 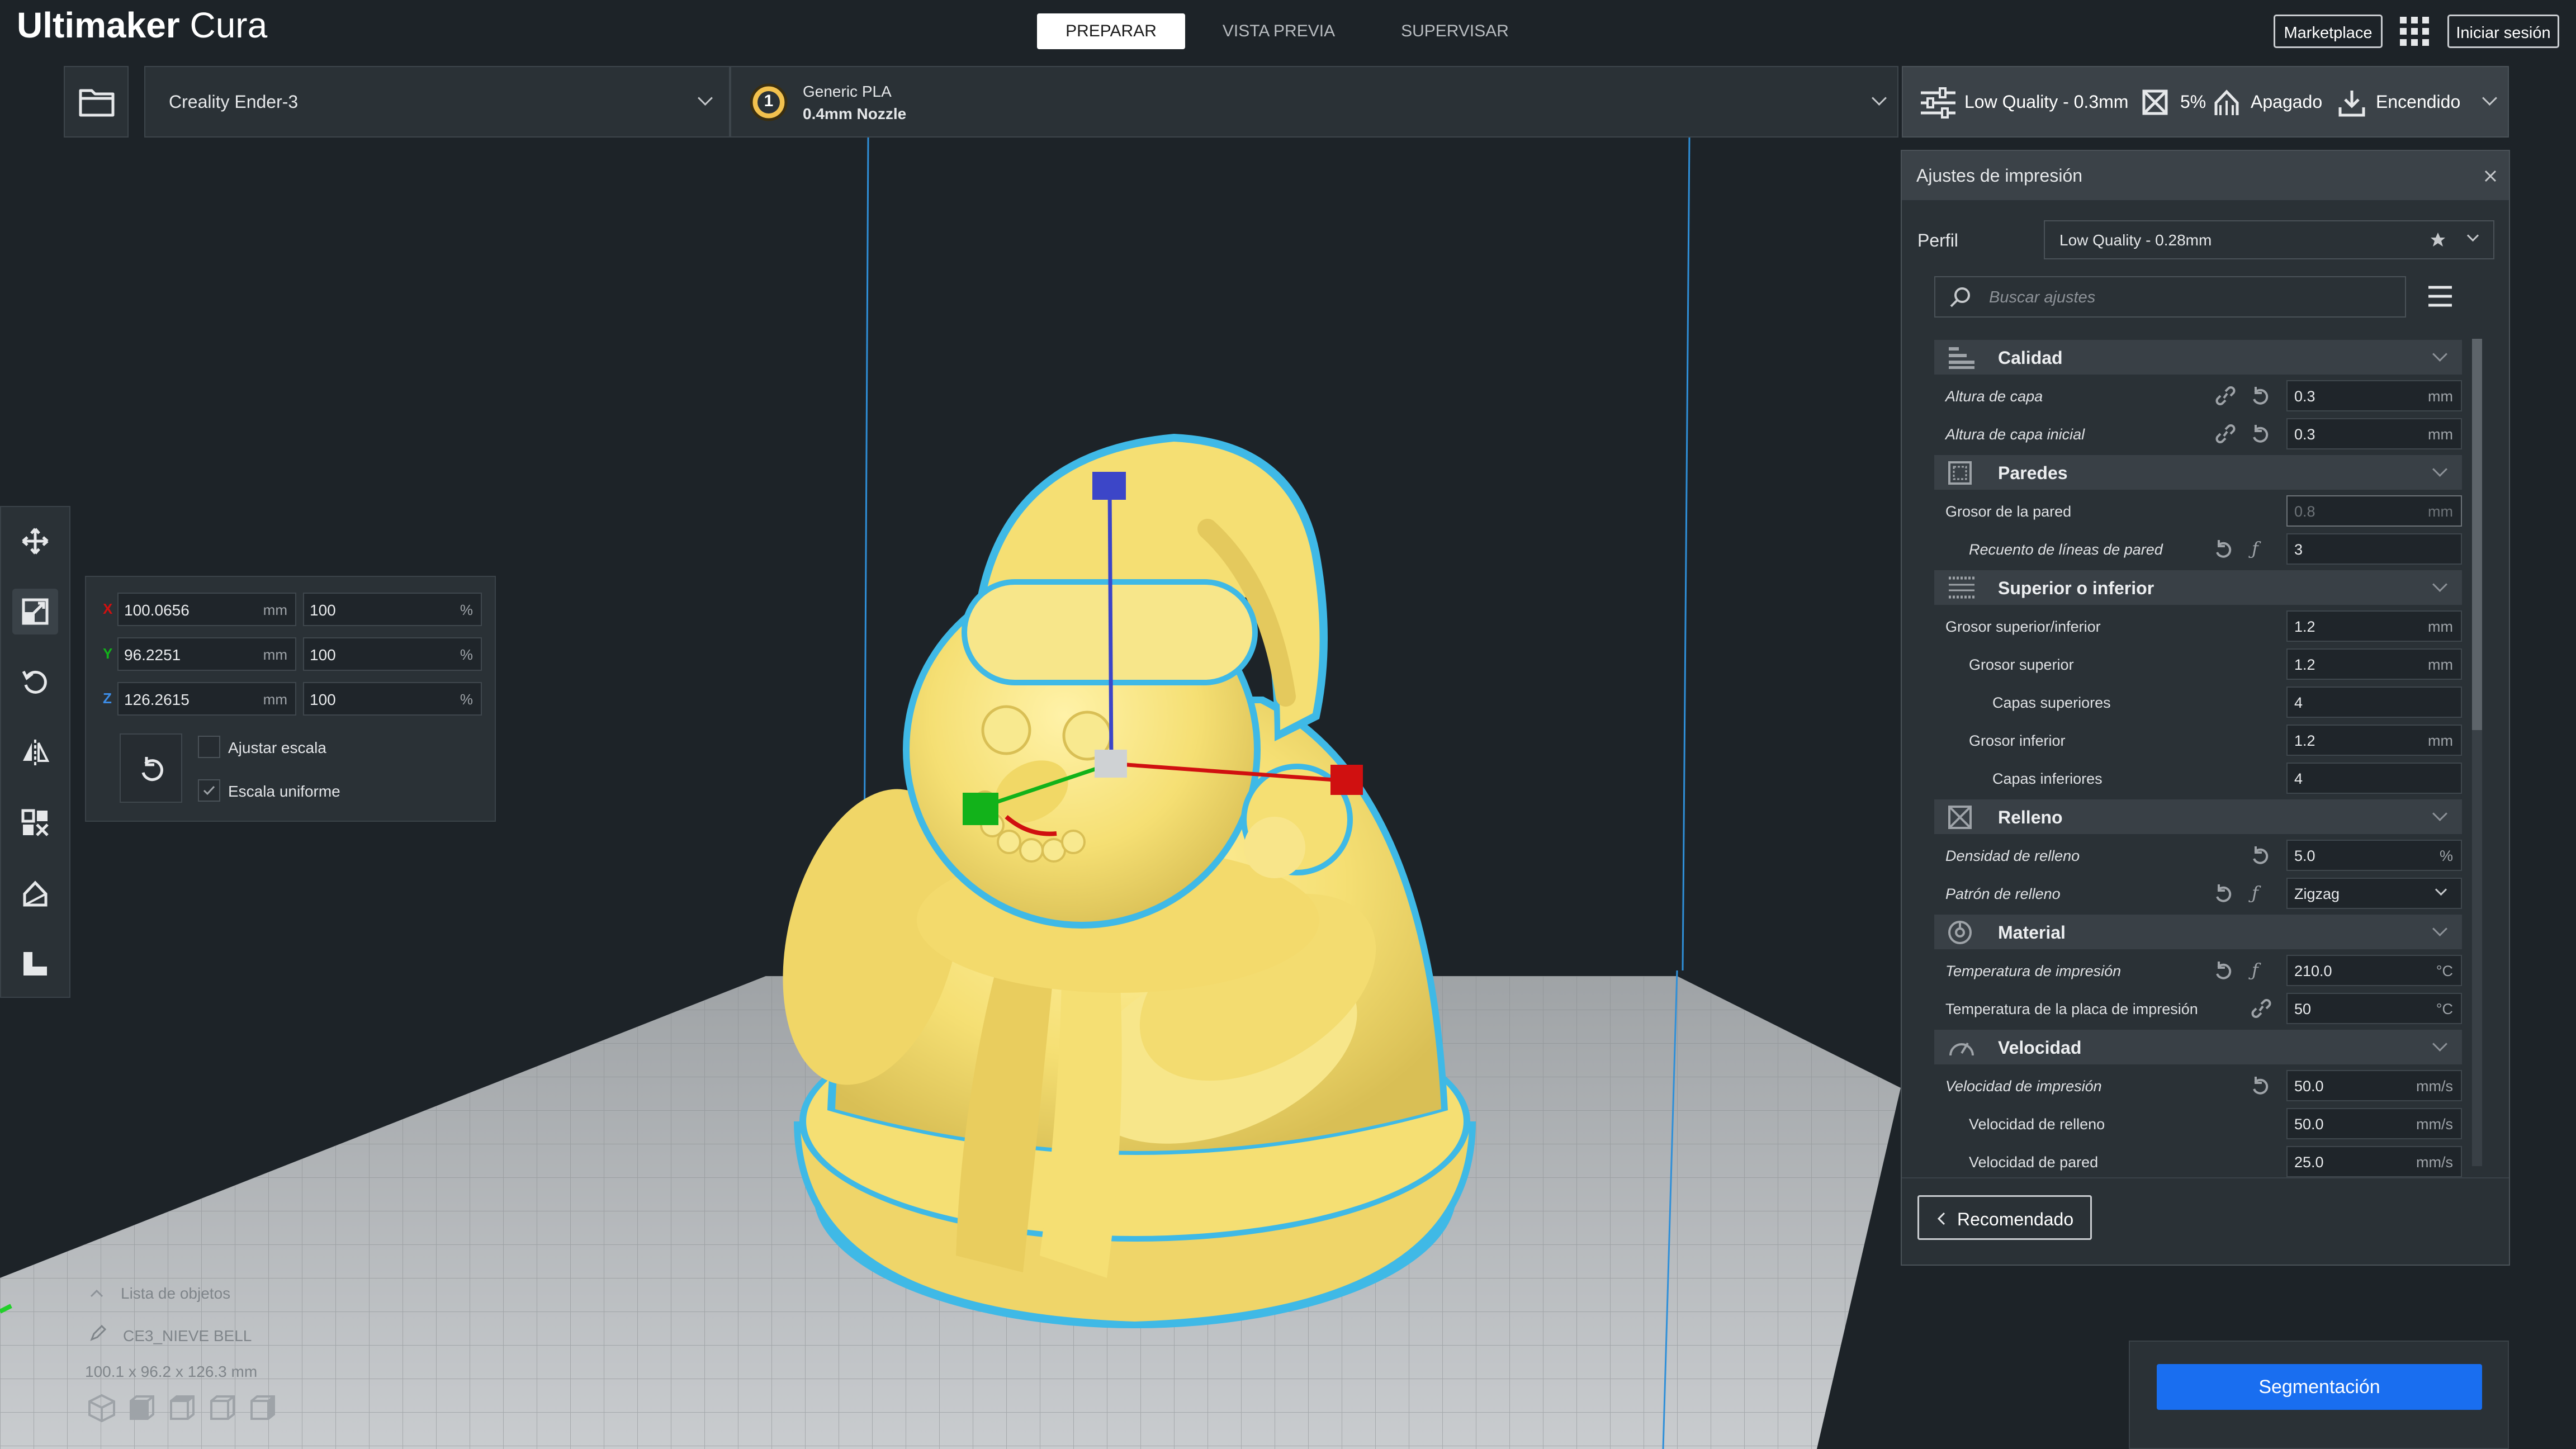 What do you see at coordinates (2198, 357) in the screenshot?
I see `section-calidad: Calidad` at bounding box center [2198, 357].